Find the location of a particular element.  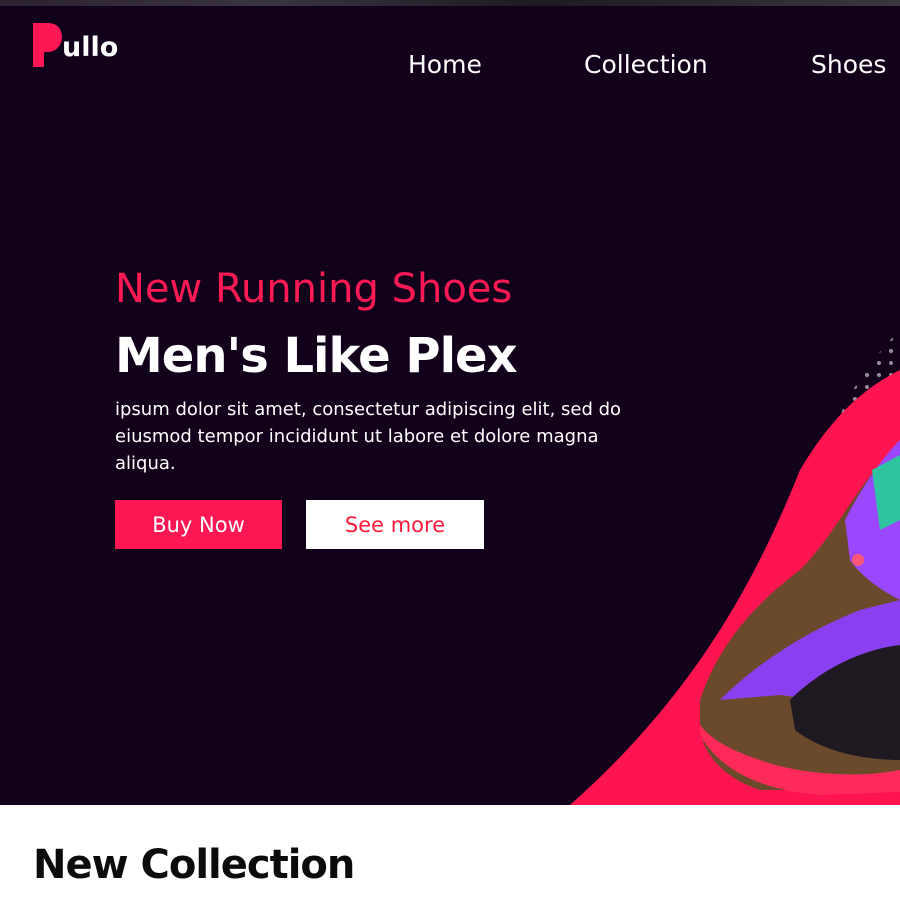

nav-collection: Collection is located at coordinates (646, 64).